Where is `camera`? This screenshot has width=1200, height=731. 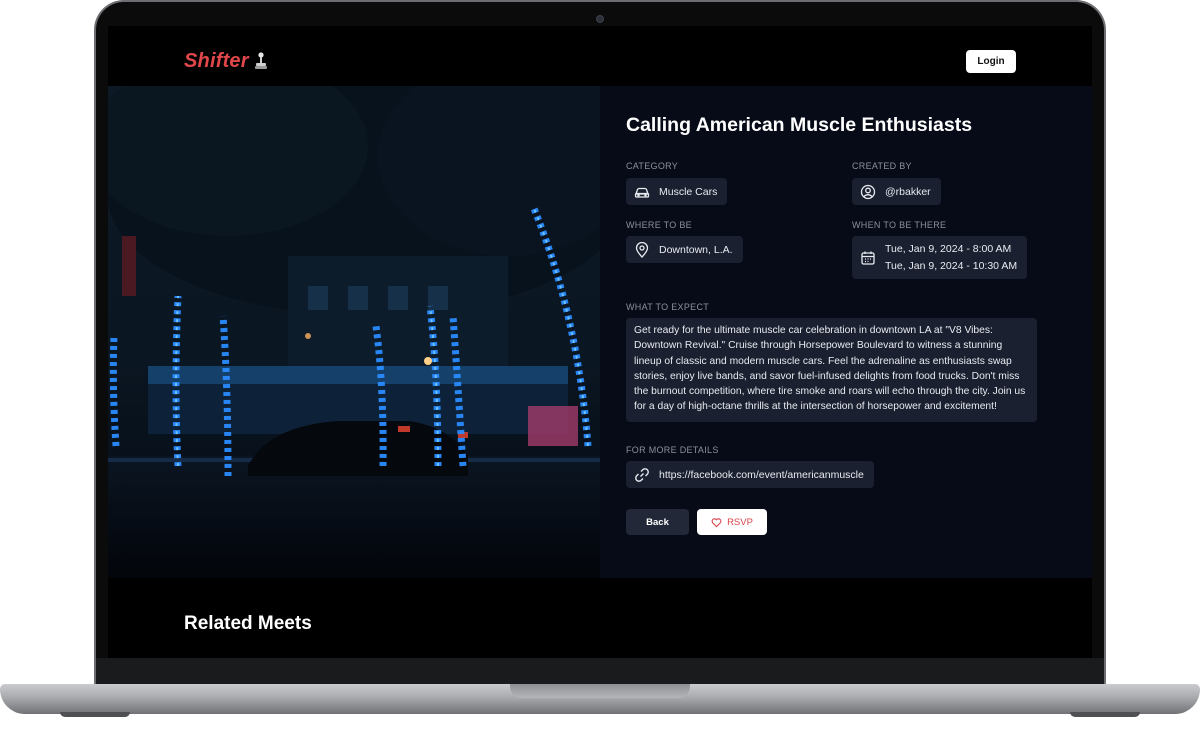 camera is located at coordinates (600, 19).